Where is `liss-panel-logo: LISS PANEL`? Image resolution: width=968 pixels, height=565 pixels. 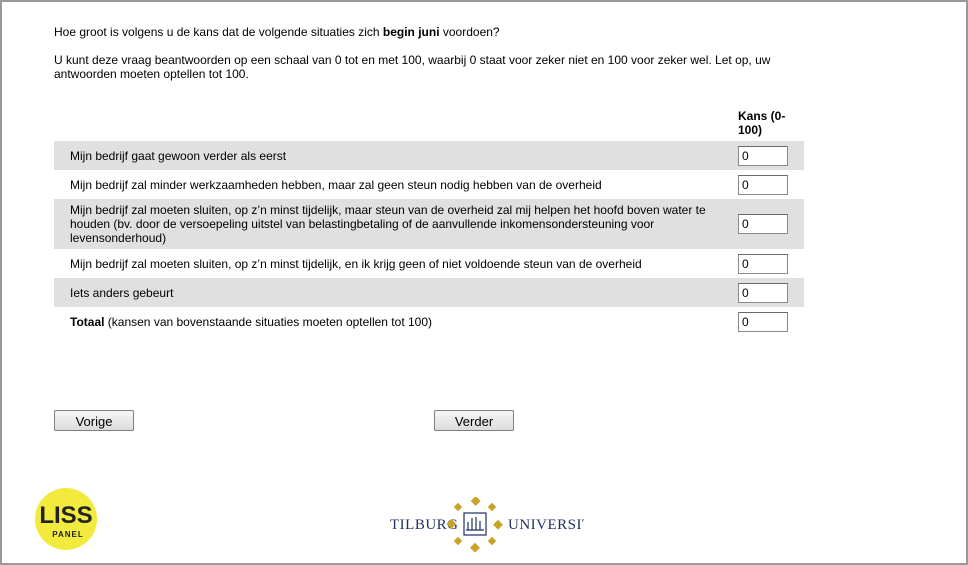
liss-panel-logo: LISS PANEL is located at coordinates (66, 519).